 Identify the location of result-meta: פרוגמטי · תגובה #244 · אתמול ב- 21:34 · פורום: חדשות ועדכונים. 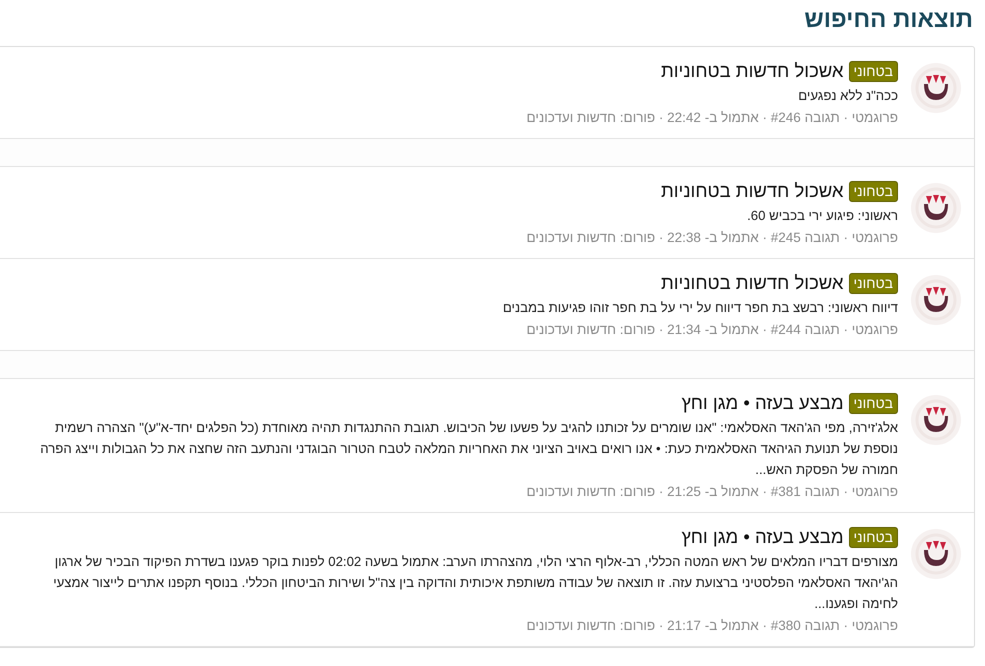
(712, 330).